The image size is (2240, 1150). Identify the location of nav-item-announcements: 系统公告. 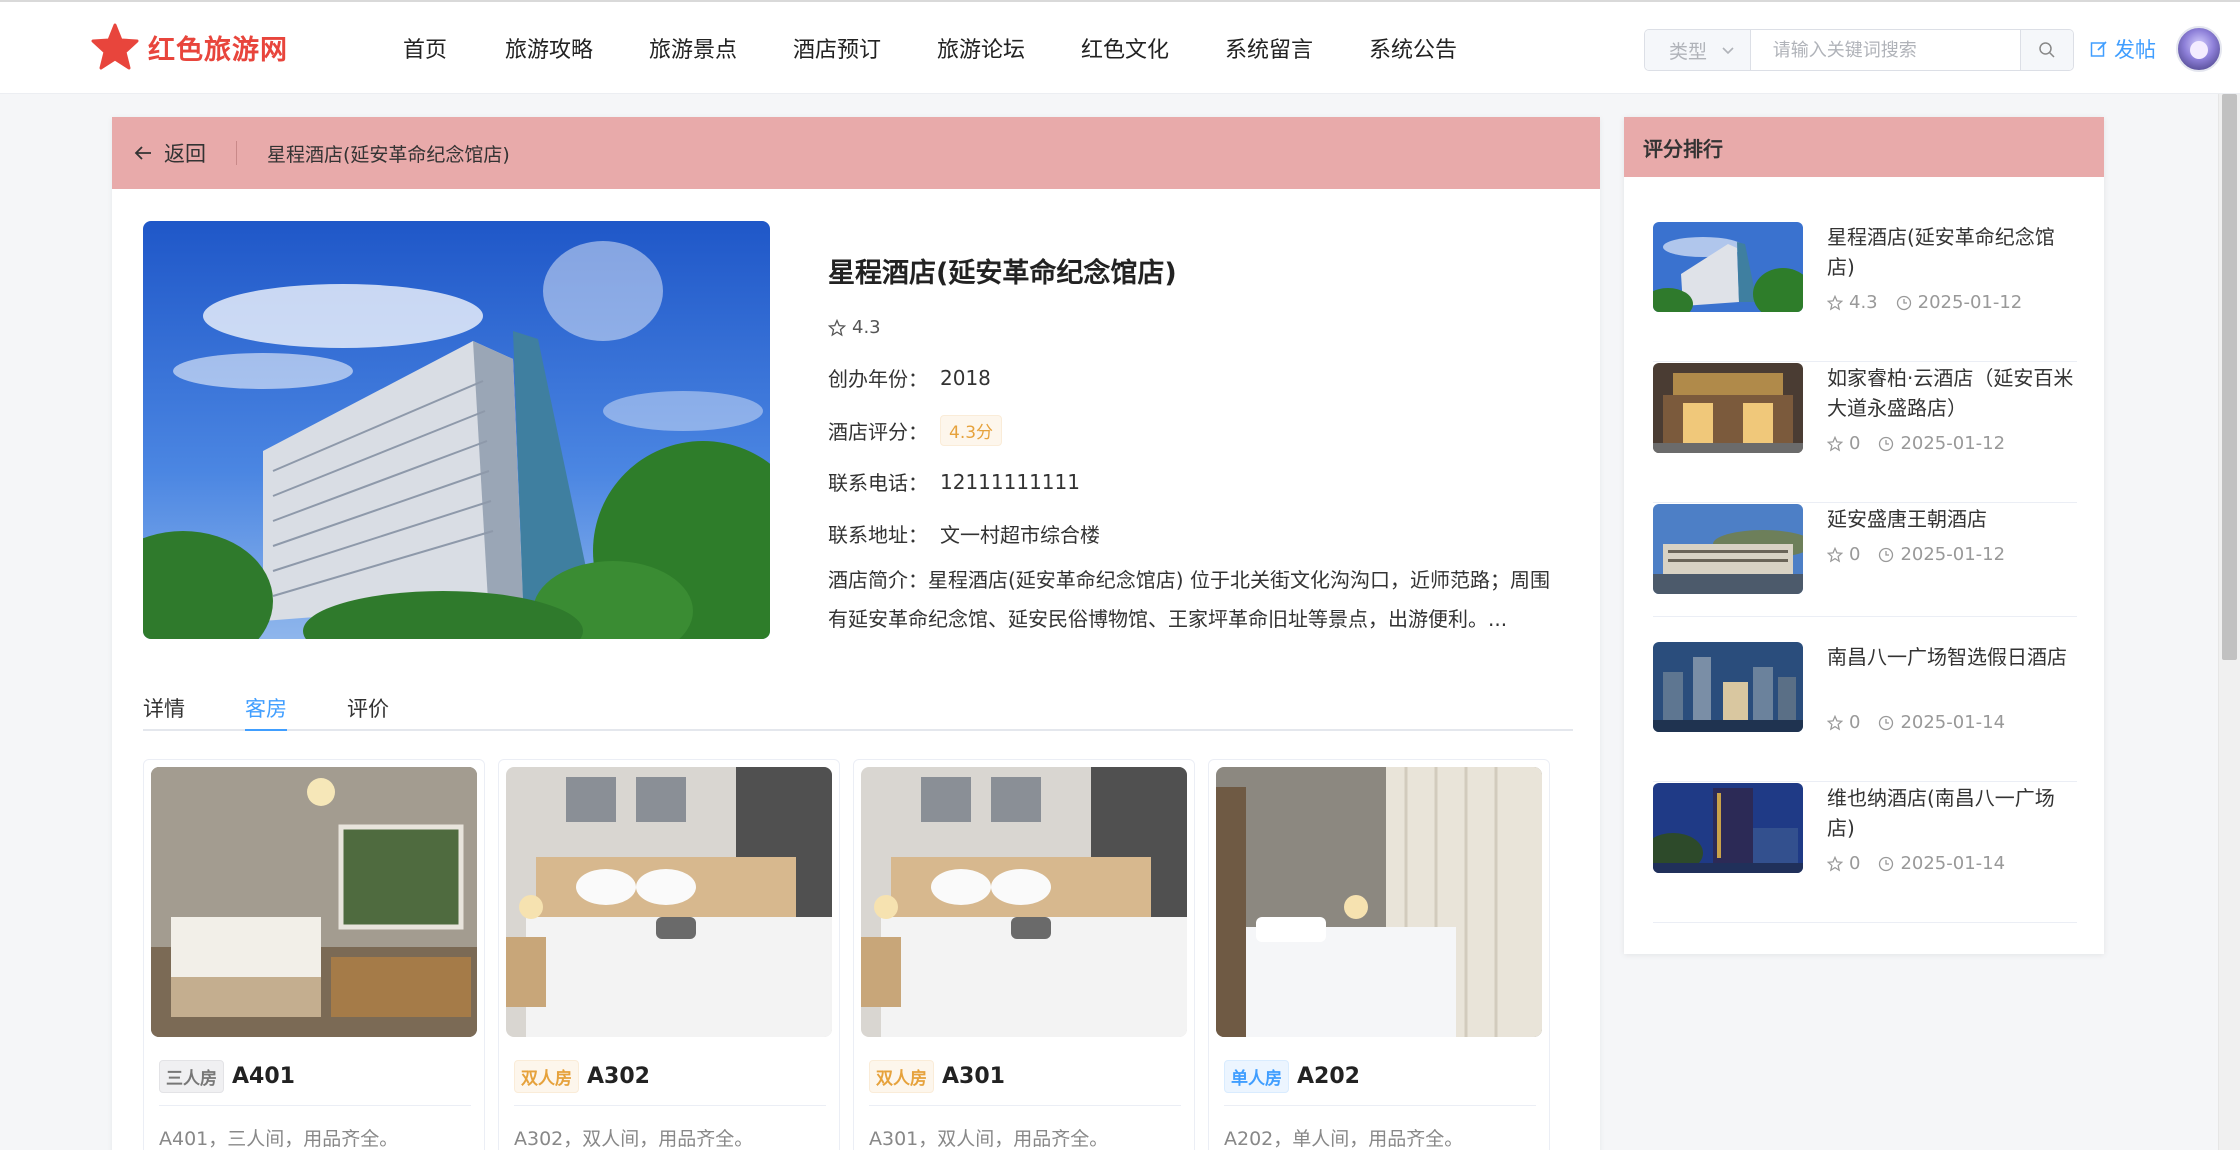
(1413, 48).